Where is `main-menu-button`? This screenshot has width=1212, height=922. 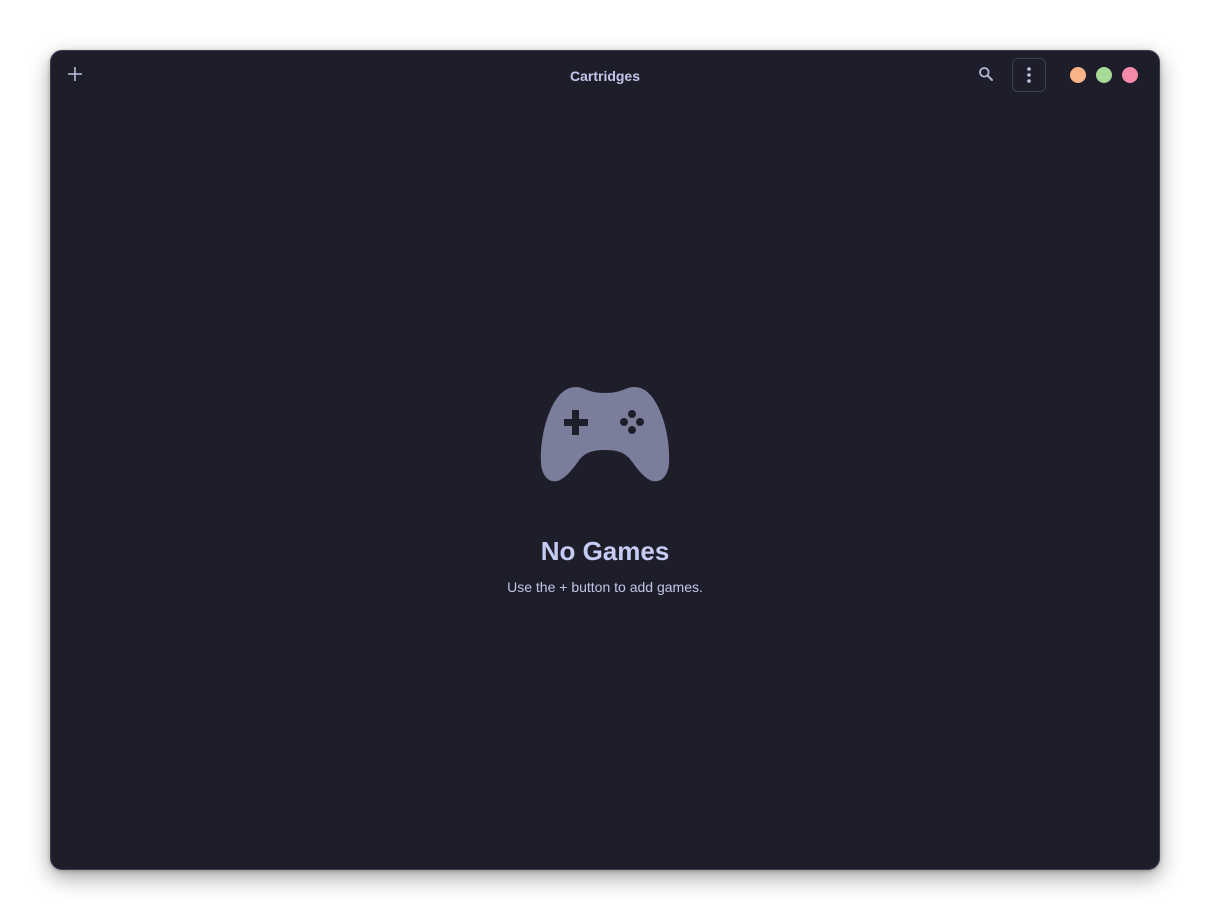
main-menu-button is located at coordinates (1029, 75).